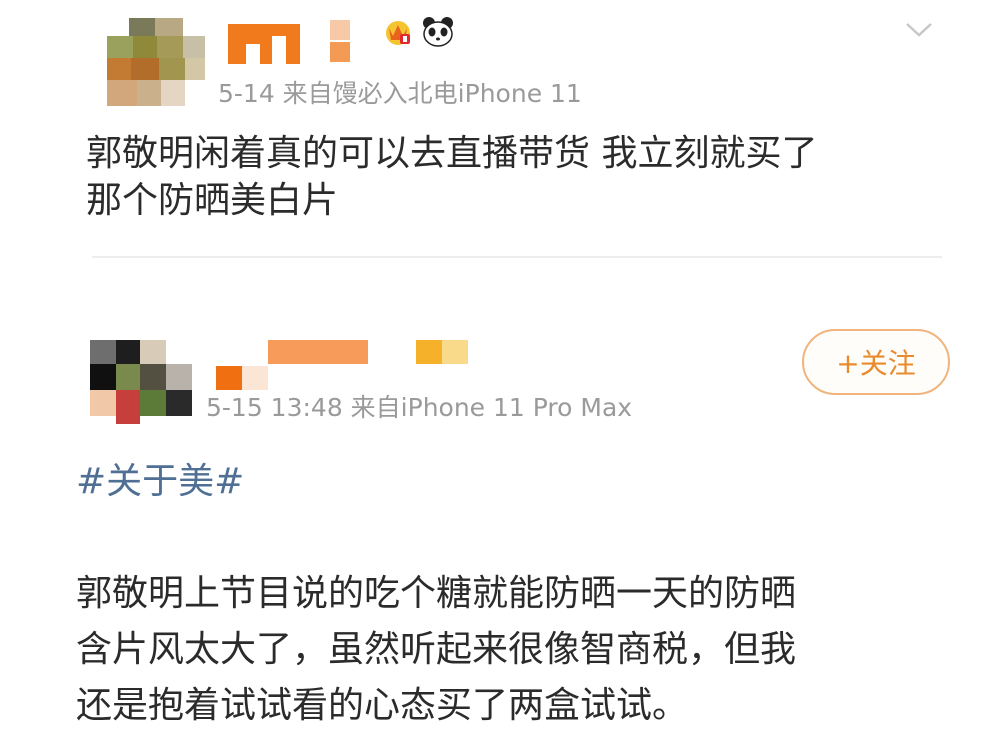  What do you see at coordinates (452, 153) in the screenshot?
I see `post-body-line: 郭敬明闲着真的可以去直播带货 我立刻就买了` at bounding box center [452, 153].